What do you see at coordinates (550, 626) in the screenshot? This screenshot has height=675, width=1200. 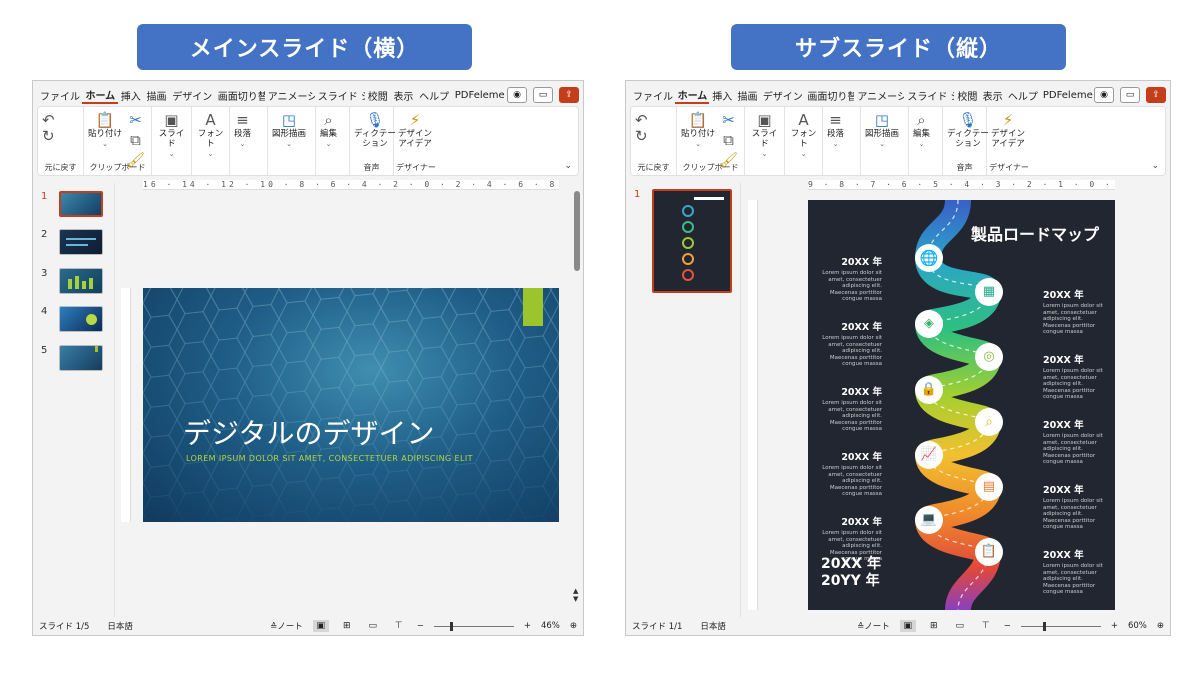 I see `zoom-level: 46%` at bounding box center [550, 626].